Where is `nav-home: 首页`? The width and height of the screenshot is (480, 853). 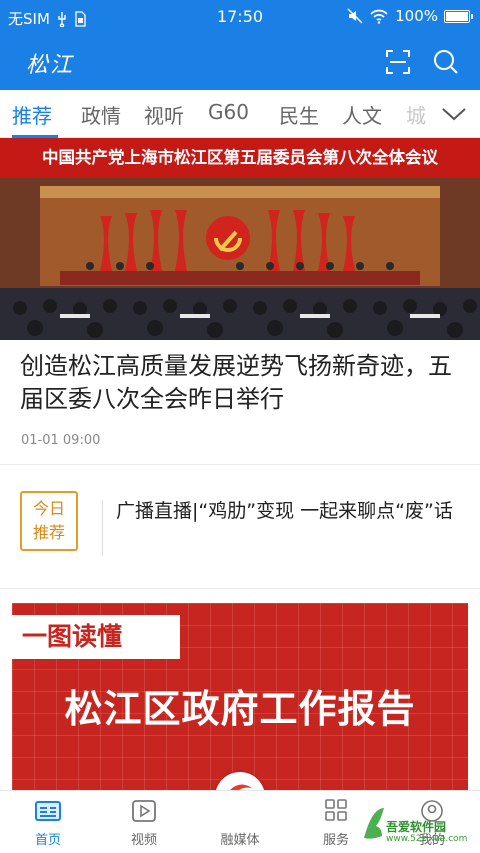
nav-home: 首页 is located at coordinates (48, 822).